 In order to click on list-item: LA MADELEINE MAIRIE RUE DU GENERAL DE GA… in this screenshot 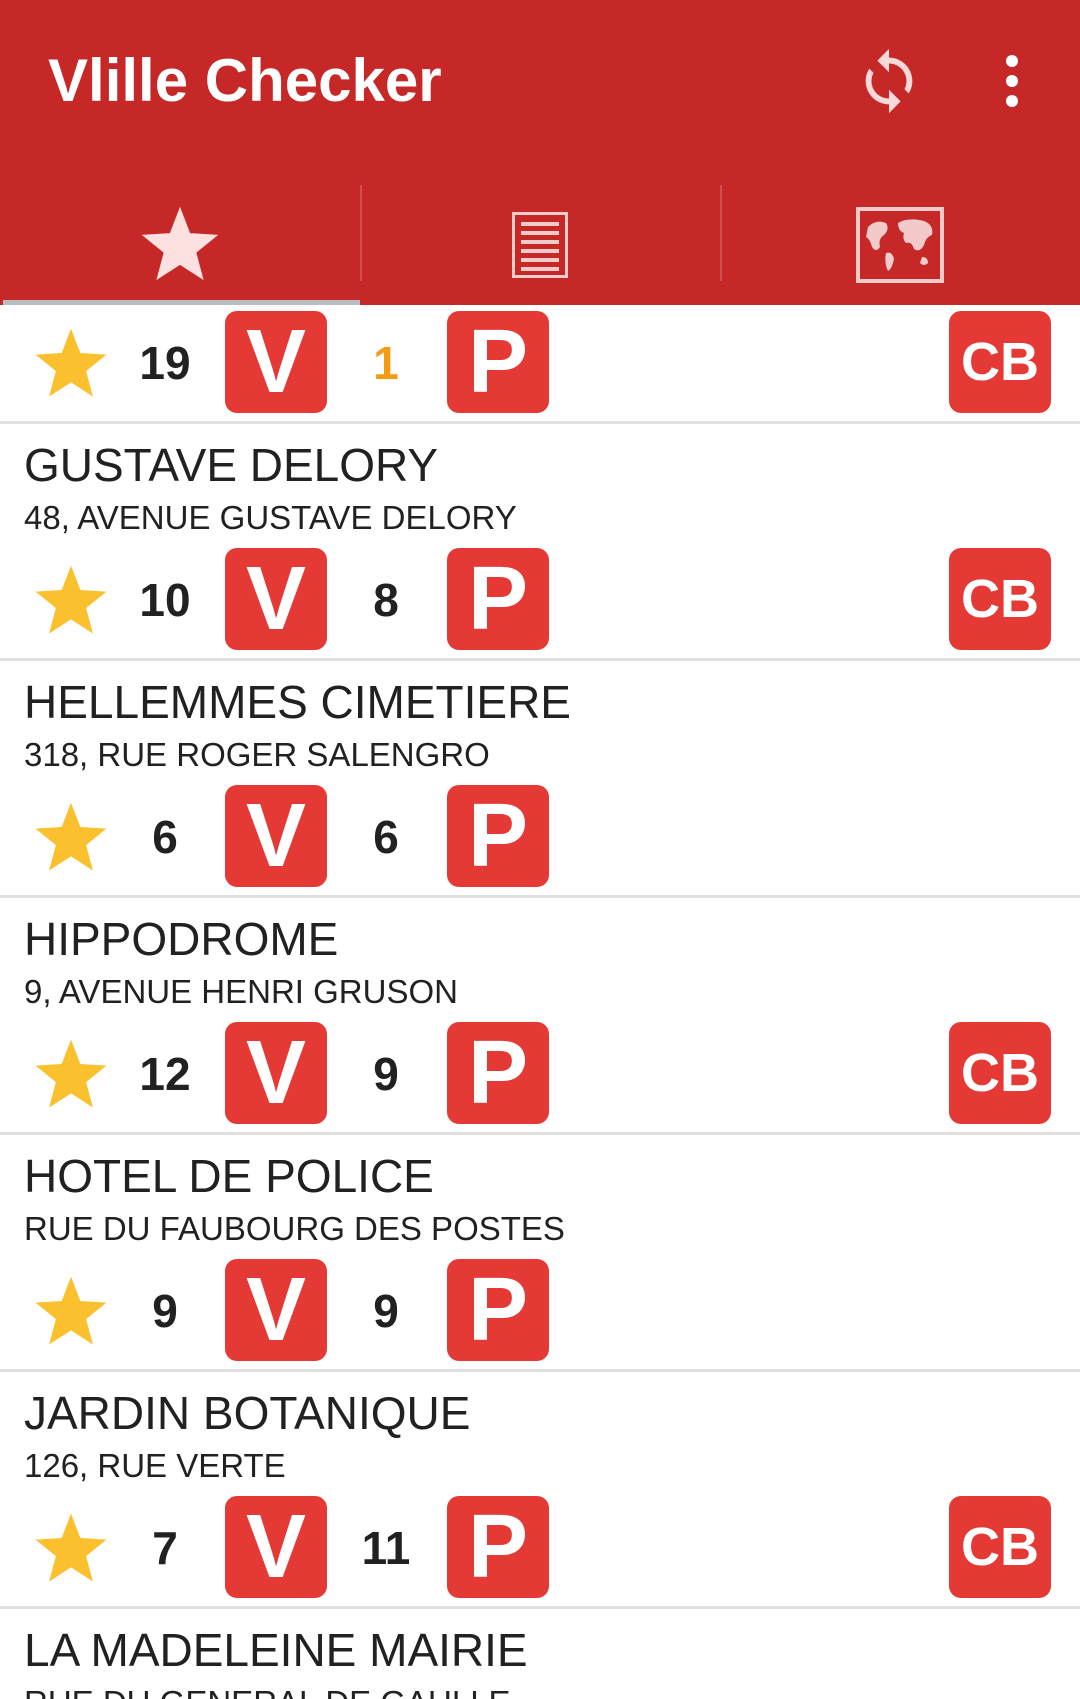, I will do `click(540, 1654)`.